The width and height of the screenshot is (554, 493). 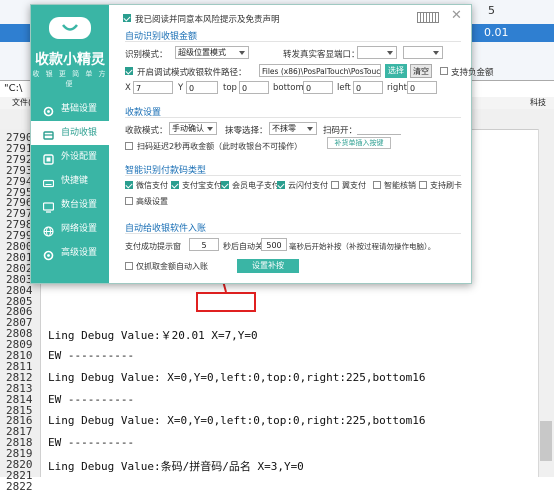 What do you see at coordinates (220, 146) in the screenshot?
I see `scan-delay-label: 扫码延迟2秒再收金额（此时收银台不可操作）` at bounding box center [220, 146].